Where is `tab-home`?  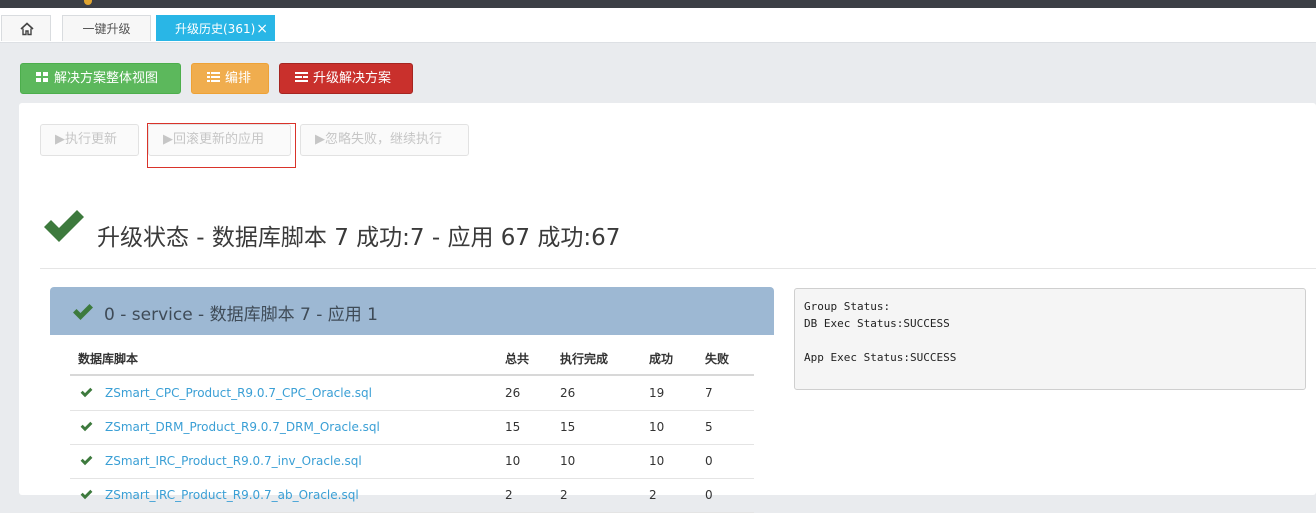 tab-home is located at coordinates (26, 28).